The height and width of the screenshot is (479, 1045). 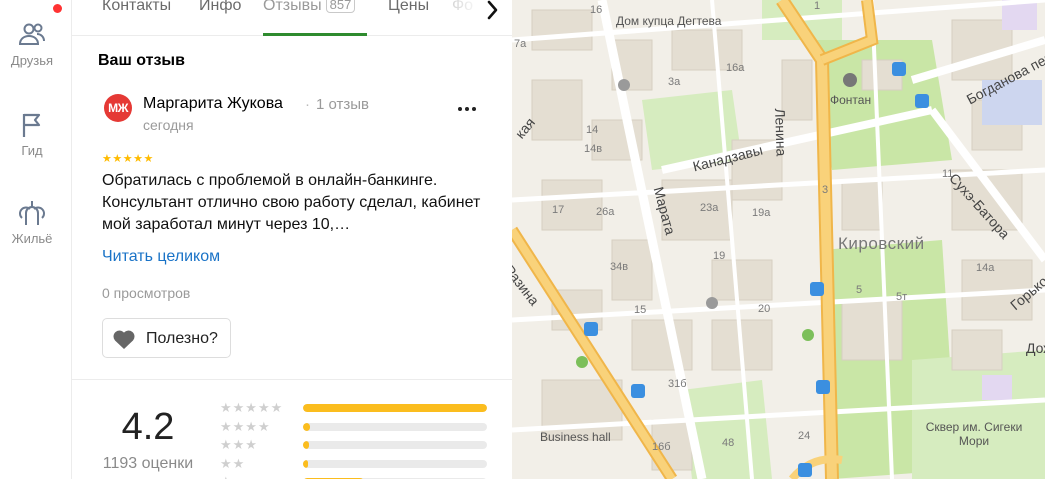 I want to click on house-number: 19а, so click(x=761, y=213).